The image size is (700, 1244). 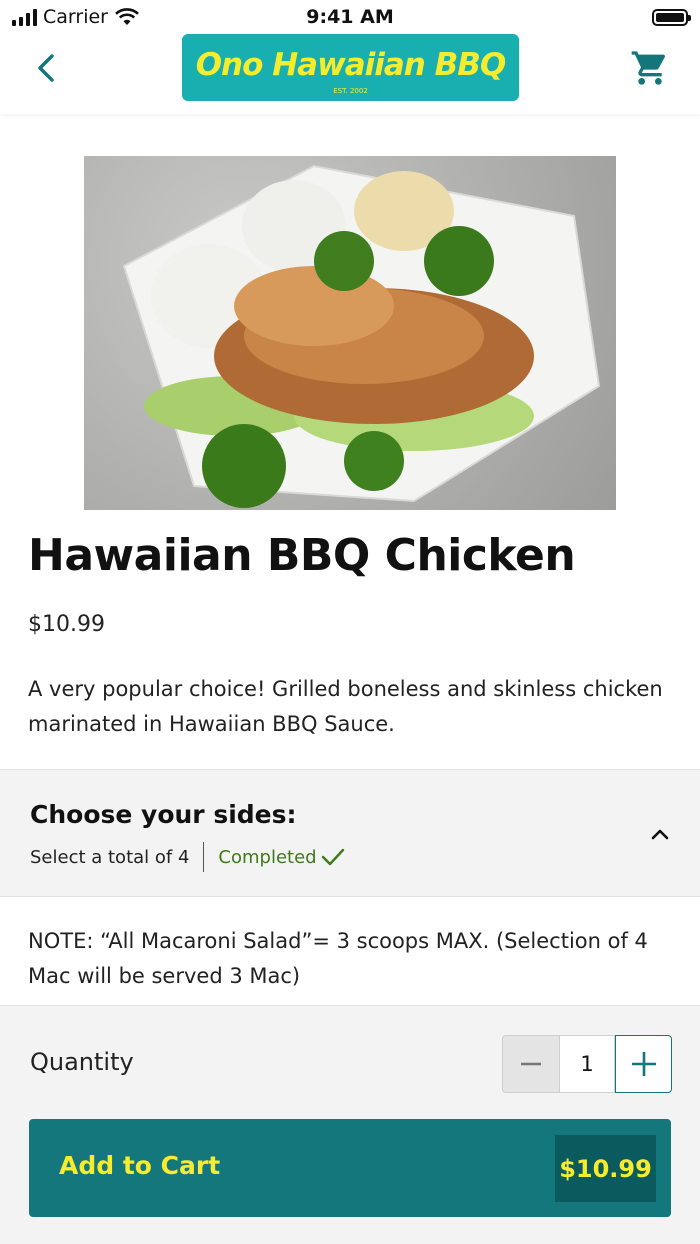 What do you see at coordinates (671, 17) in the screenshot?
I see `battery-icon` at bounding box center [671, 17].